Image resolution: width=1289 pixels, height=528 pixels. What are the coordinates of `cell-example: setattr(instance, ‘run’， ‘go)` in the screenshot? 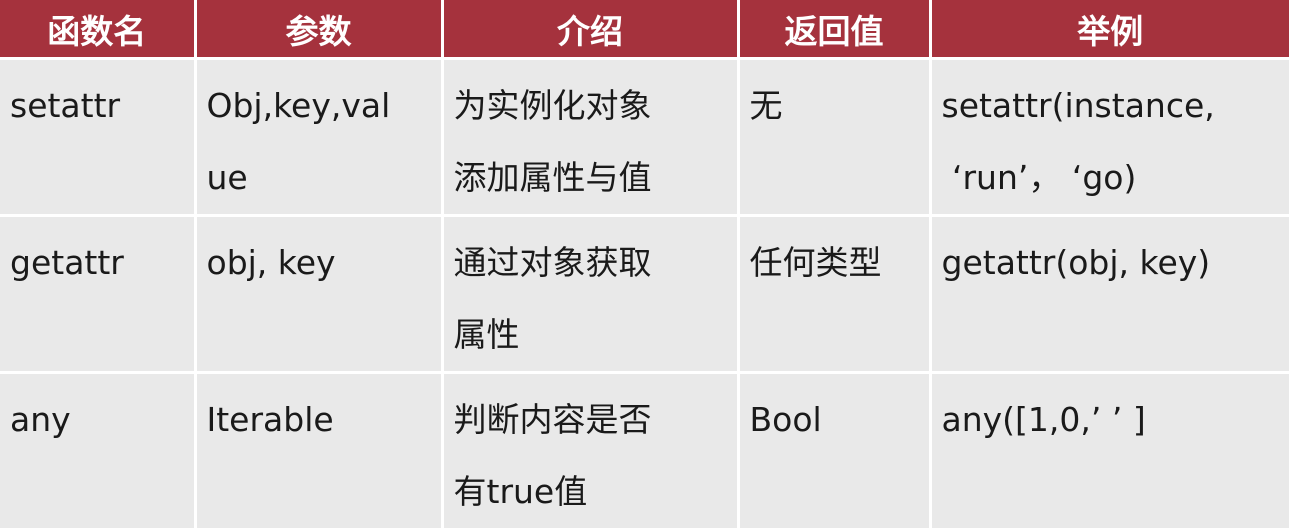 It's located at (1109, 137).